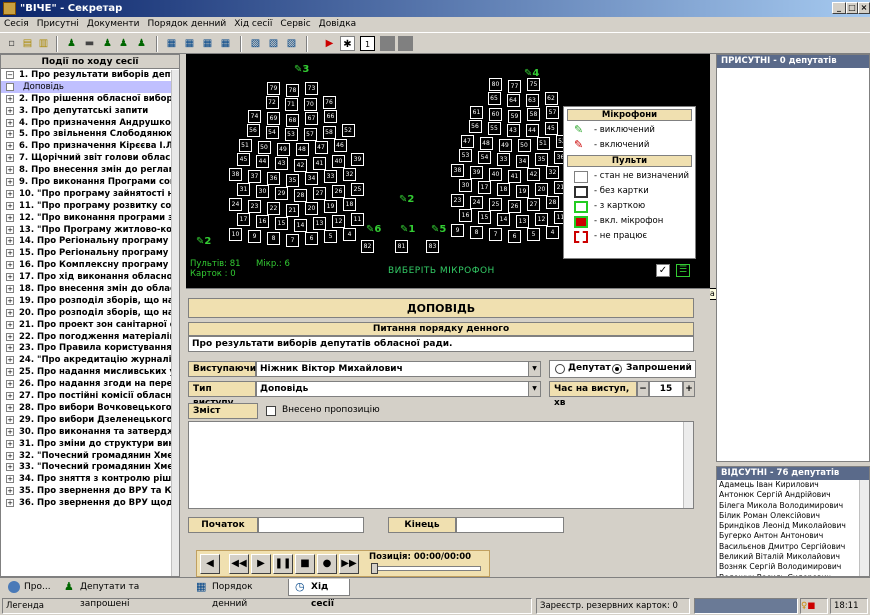 The image size is (870, 615). What do you see at coordinates (90, 432) in the screenshot?
I see `tree-item: +30. Про виконання та затвердже` at bounding box center [90, 432].